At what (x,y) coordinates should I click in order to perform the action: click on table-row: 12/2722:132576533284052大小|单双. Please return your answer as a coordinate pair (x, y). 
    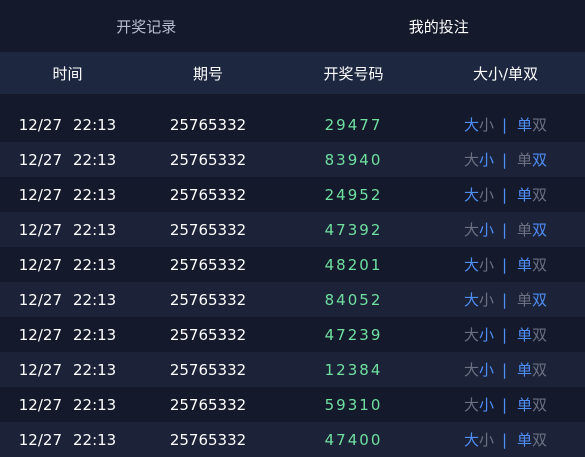
    Looking at the image, I should click on (292, 299).